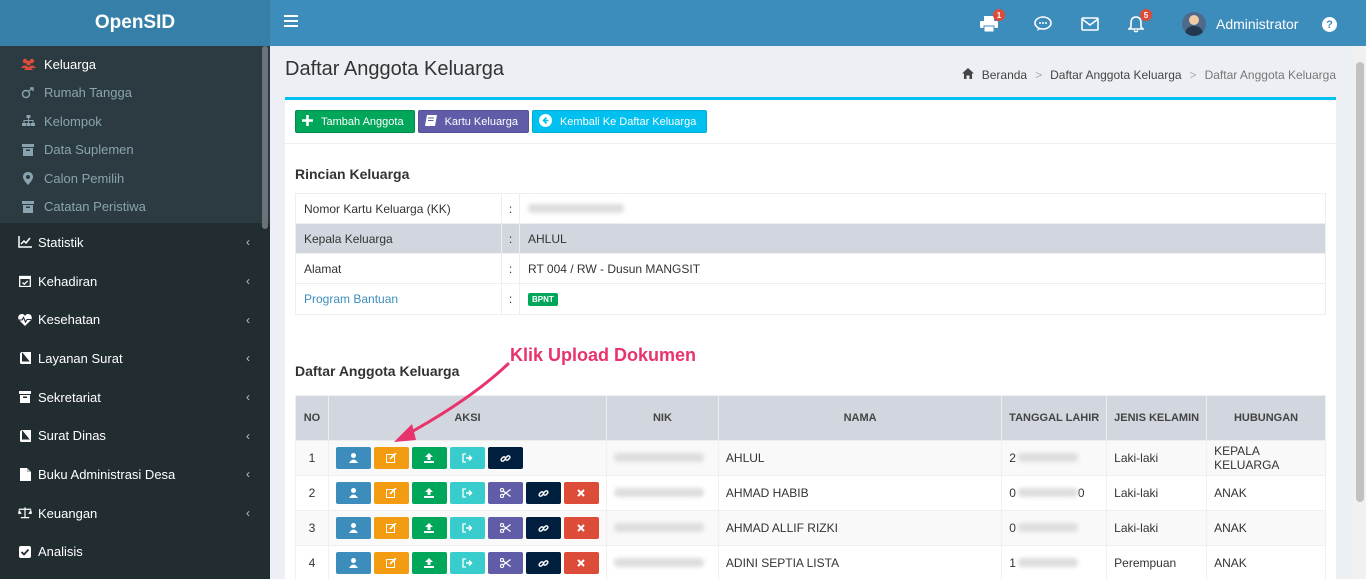 The image size is (1366, 579). Describe the element at coordinates (135, 474) in the screenshot. I see `sidebar-item-buku-administrasi-desa: Buku Administrasi Desa ‹` at that location.